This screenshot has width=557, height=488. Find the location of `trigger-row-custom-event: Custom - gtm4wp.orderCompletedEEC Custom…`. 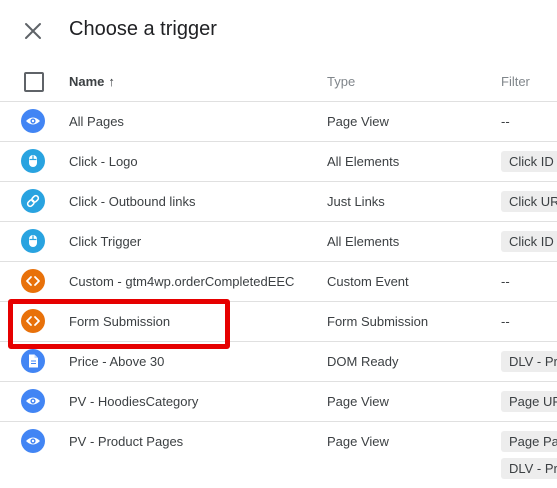

trigger-row-custom-event: Custom - gtm4wp.orderCompletedEEC Custom… is located at coordinates (278, 282).